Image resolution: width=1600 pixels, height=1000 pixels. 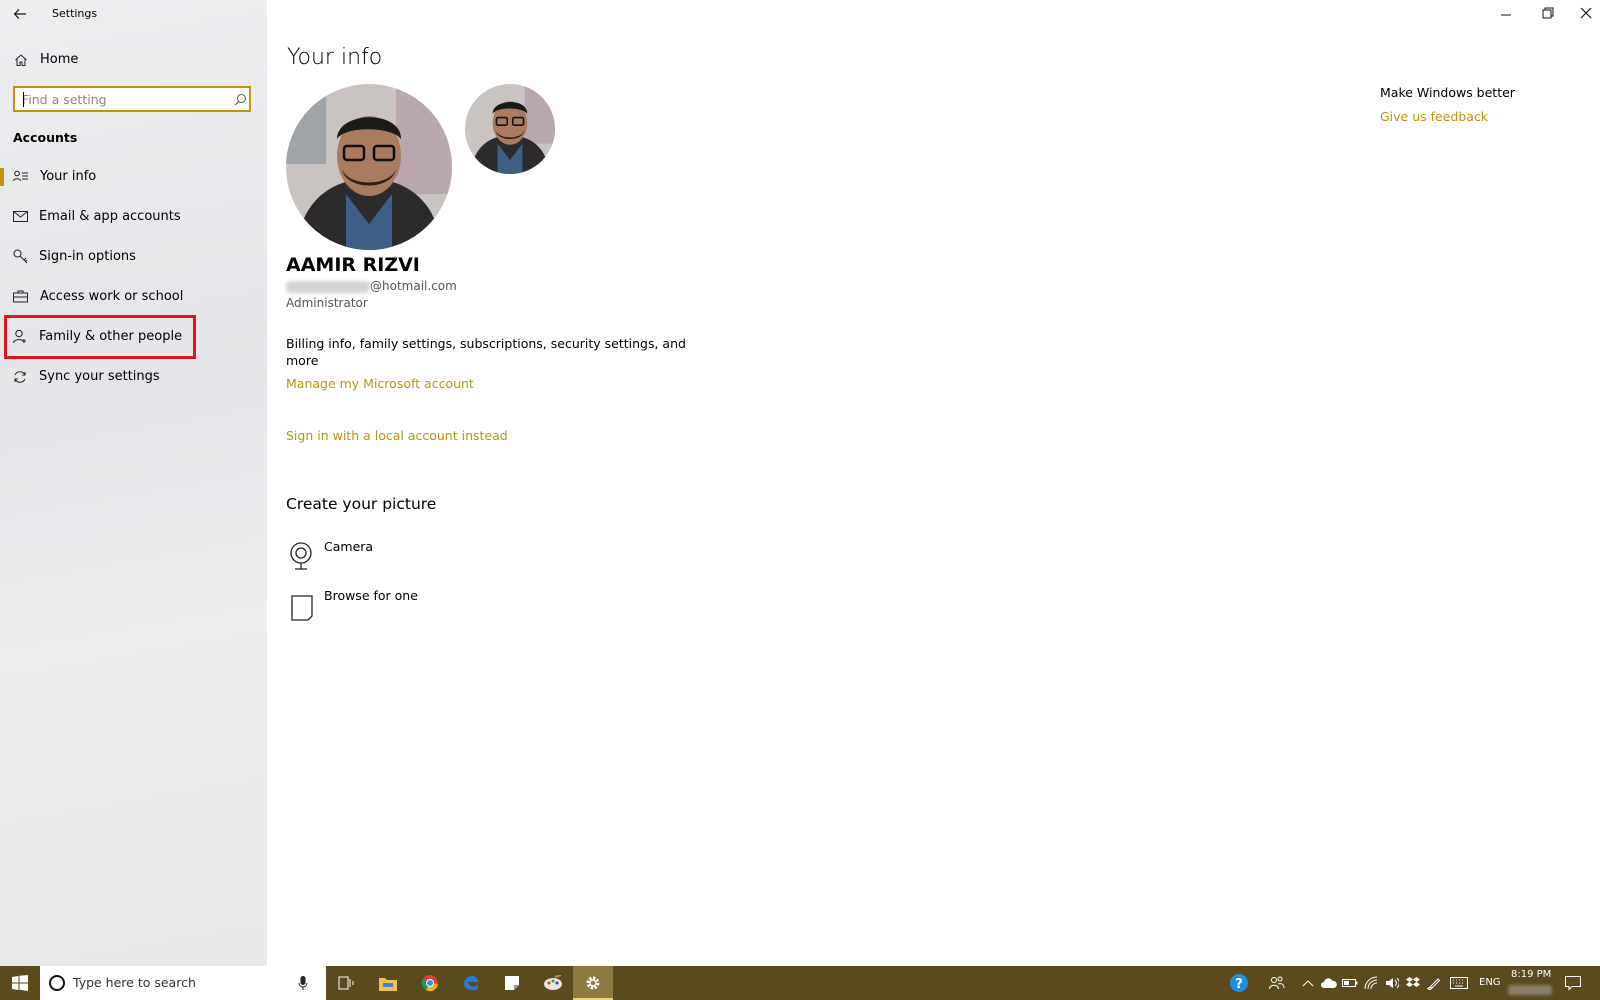 What do you see at coordinates (301, 556) in the screenshot?
I see `camera-icon` at bounding box center [301, 556].